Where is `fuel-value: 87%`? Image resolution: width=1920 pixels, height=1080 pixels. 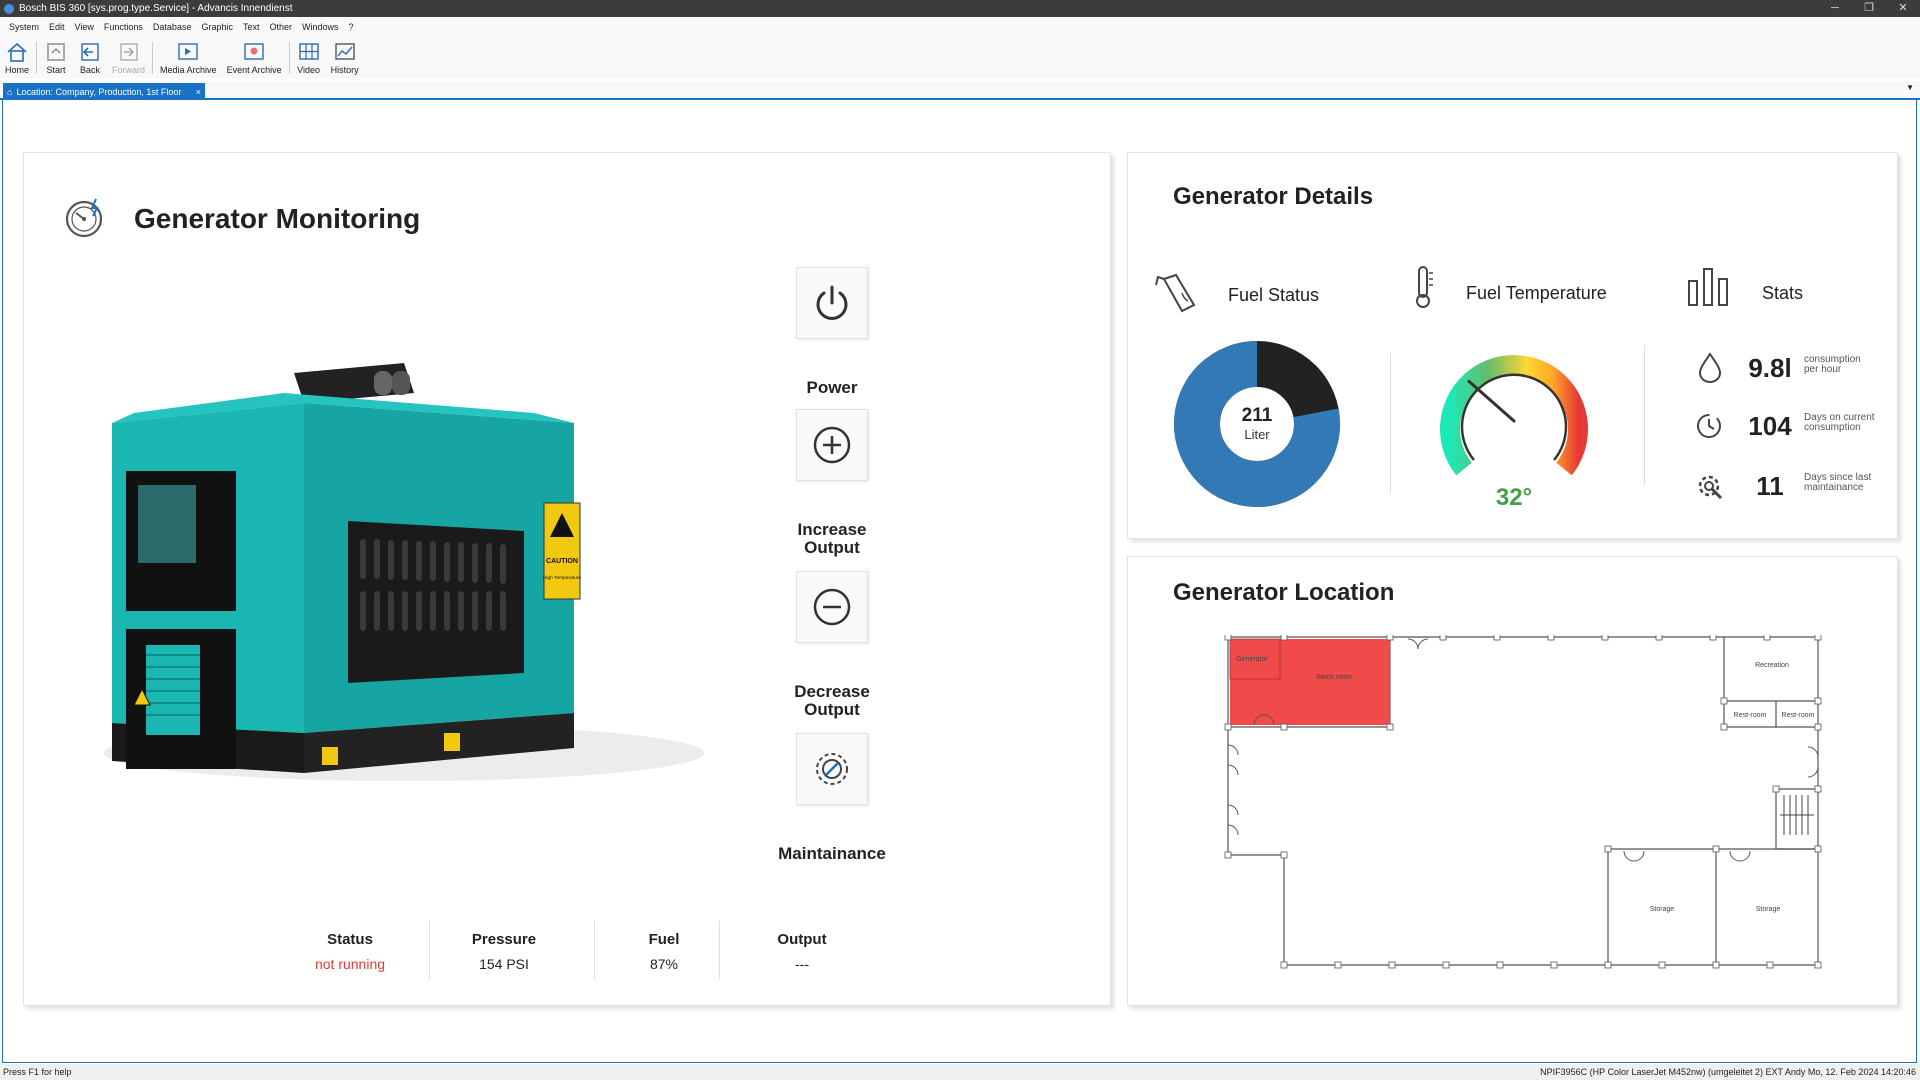 fuel-value: 87% is located at coordinates (664, 964).